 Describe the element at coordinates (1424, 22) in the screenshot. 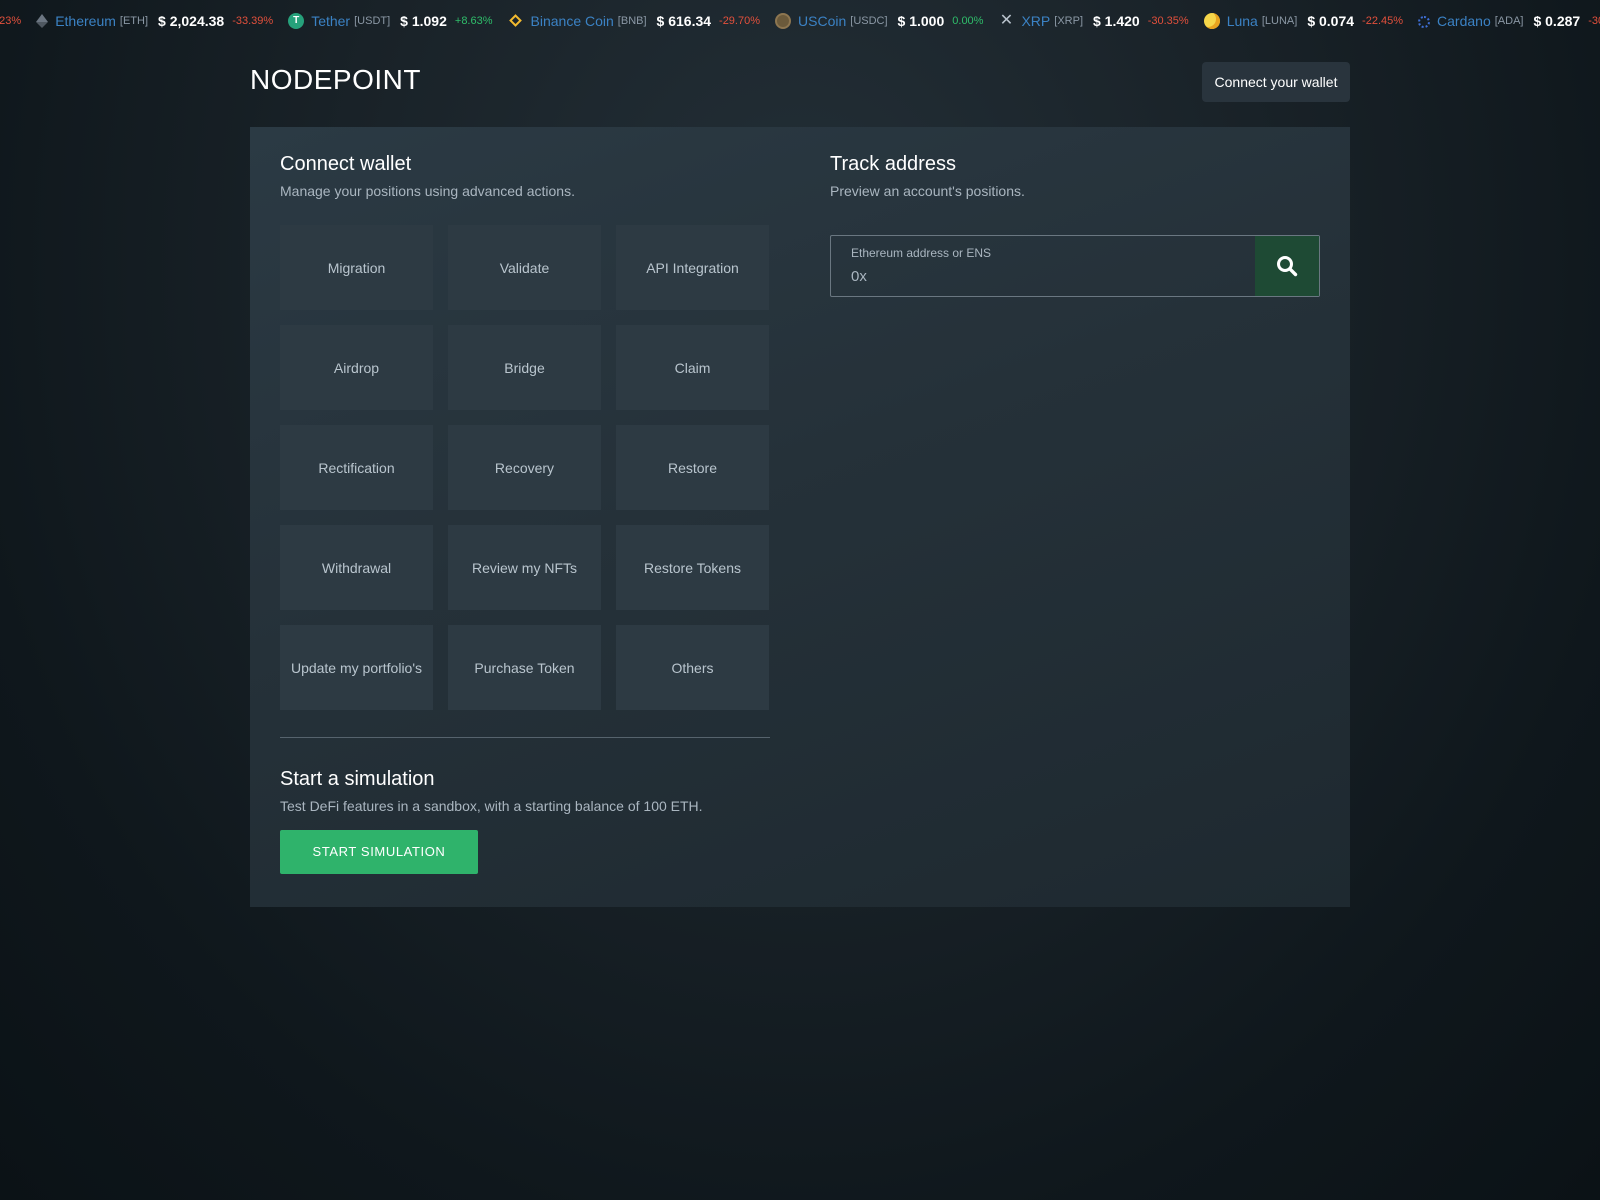

I see `cardano-icon` at that location.